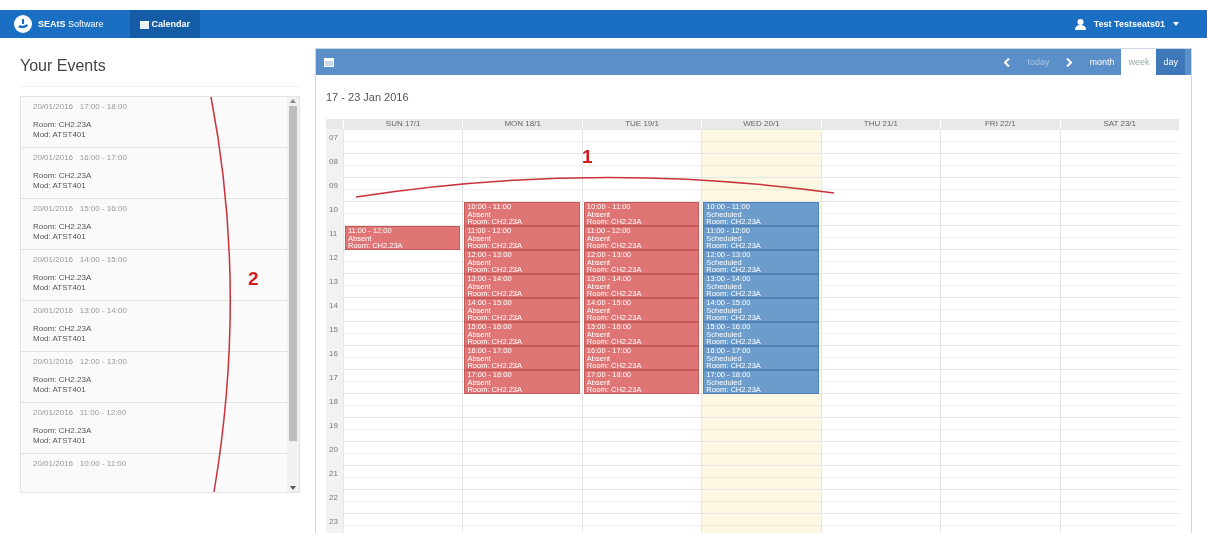 Image resolution: width=1207 pixels, height=533 pixels. What do you see at coordinates (334, 477) in the screenshot?
I see `hour-label: 21` at bounding box center [334, 477].